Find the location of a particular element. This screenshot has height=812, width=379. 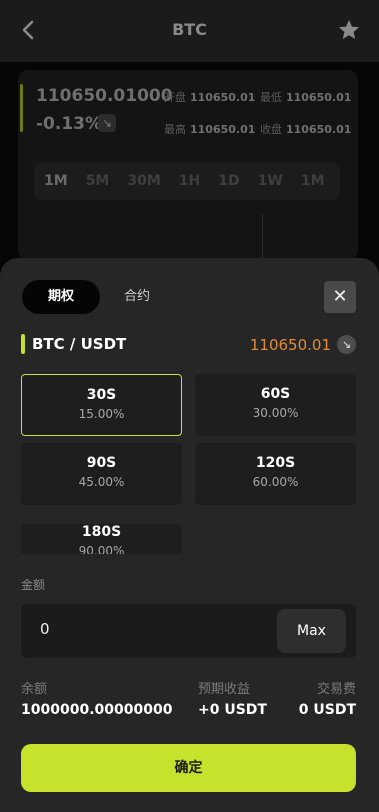

period-tab: 5M is located at coordinates (98, 181).